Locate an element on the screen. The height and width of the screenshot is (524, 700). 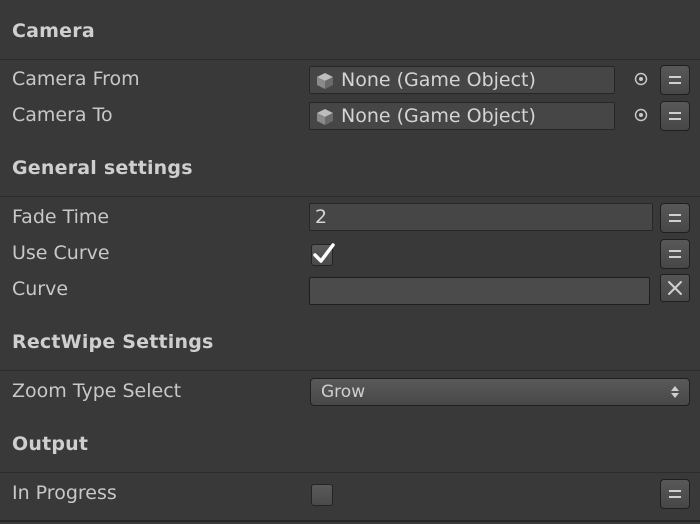
zoom-type-dropdown: Grow is located at coordinates (500, 392).